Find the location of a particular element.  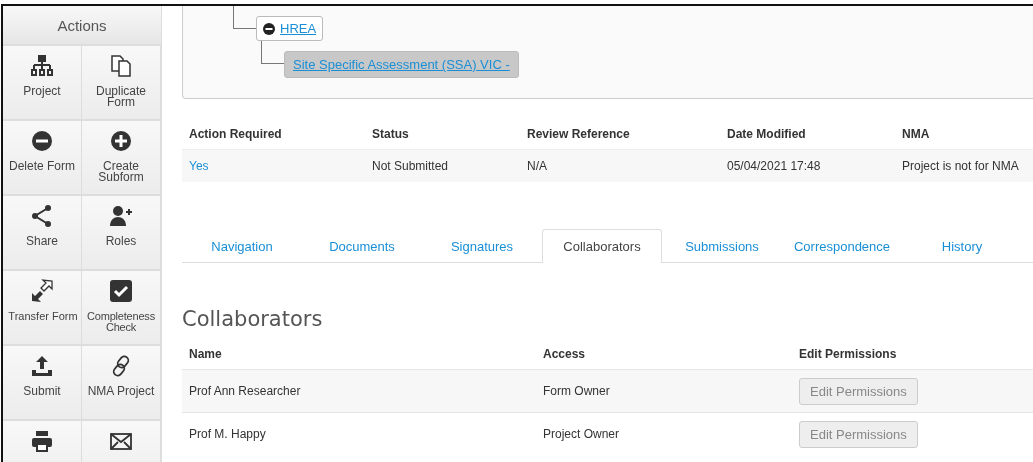

collapse-icon is located at coordinates (269, 28).